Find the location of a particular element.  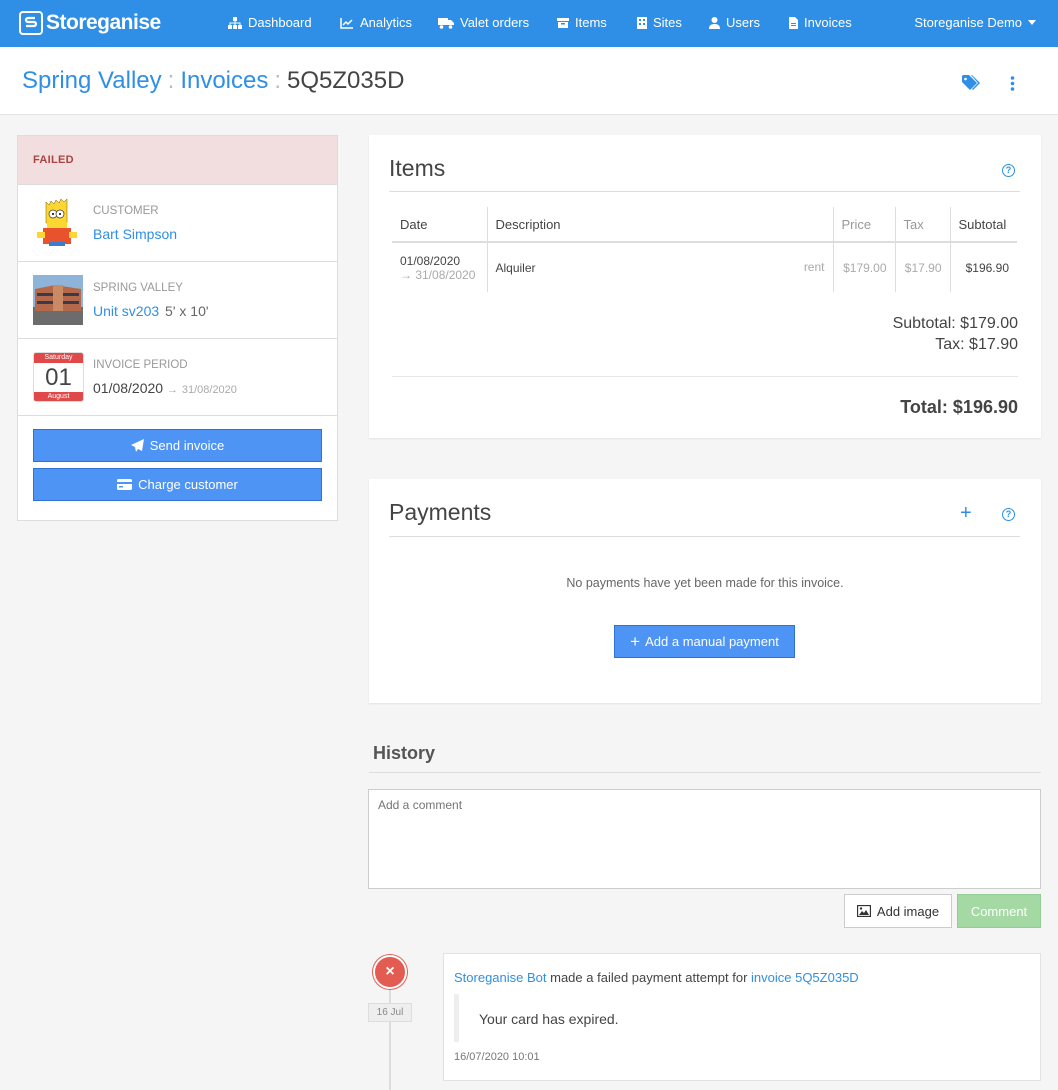

comment-input is located at coordinates (704, 839).